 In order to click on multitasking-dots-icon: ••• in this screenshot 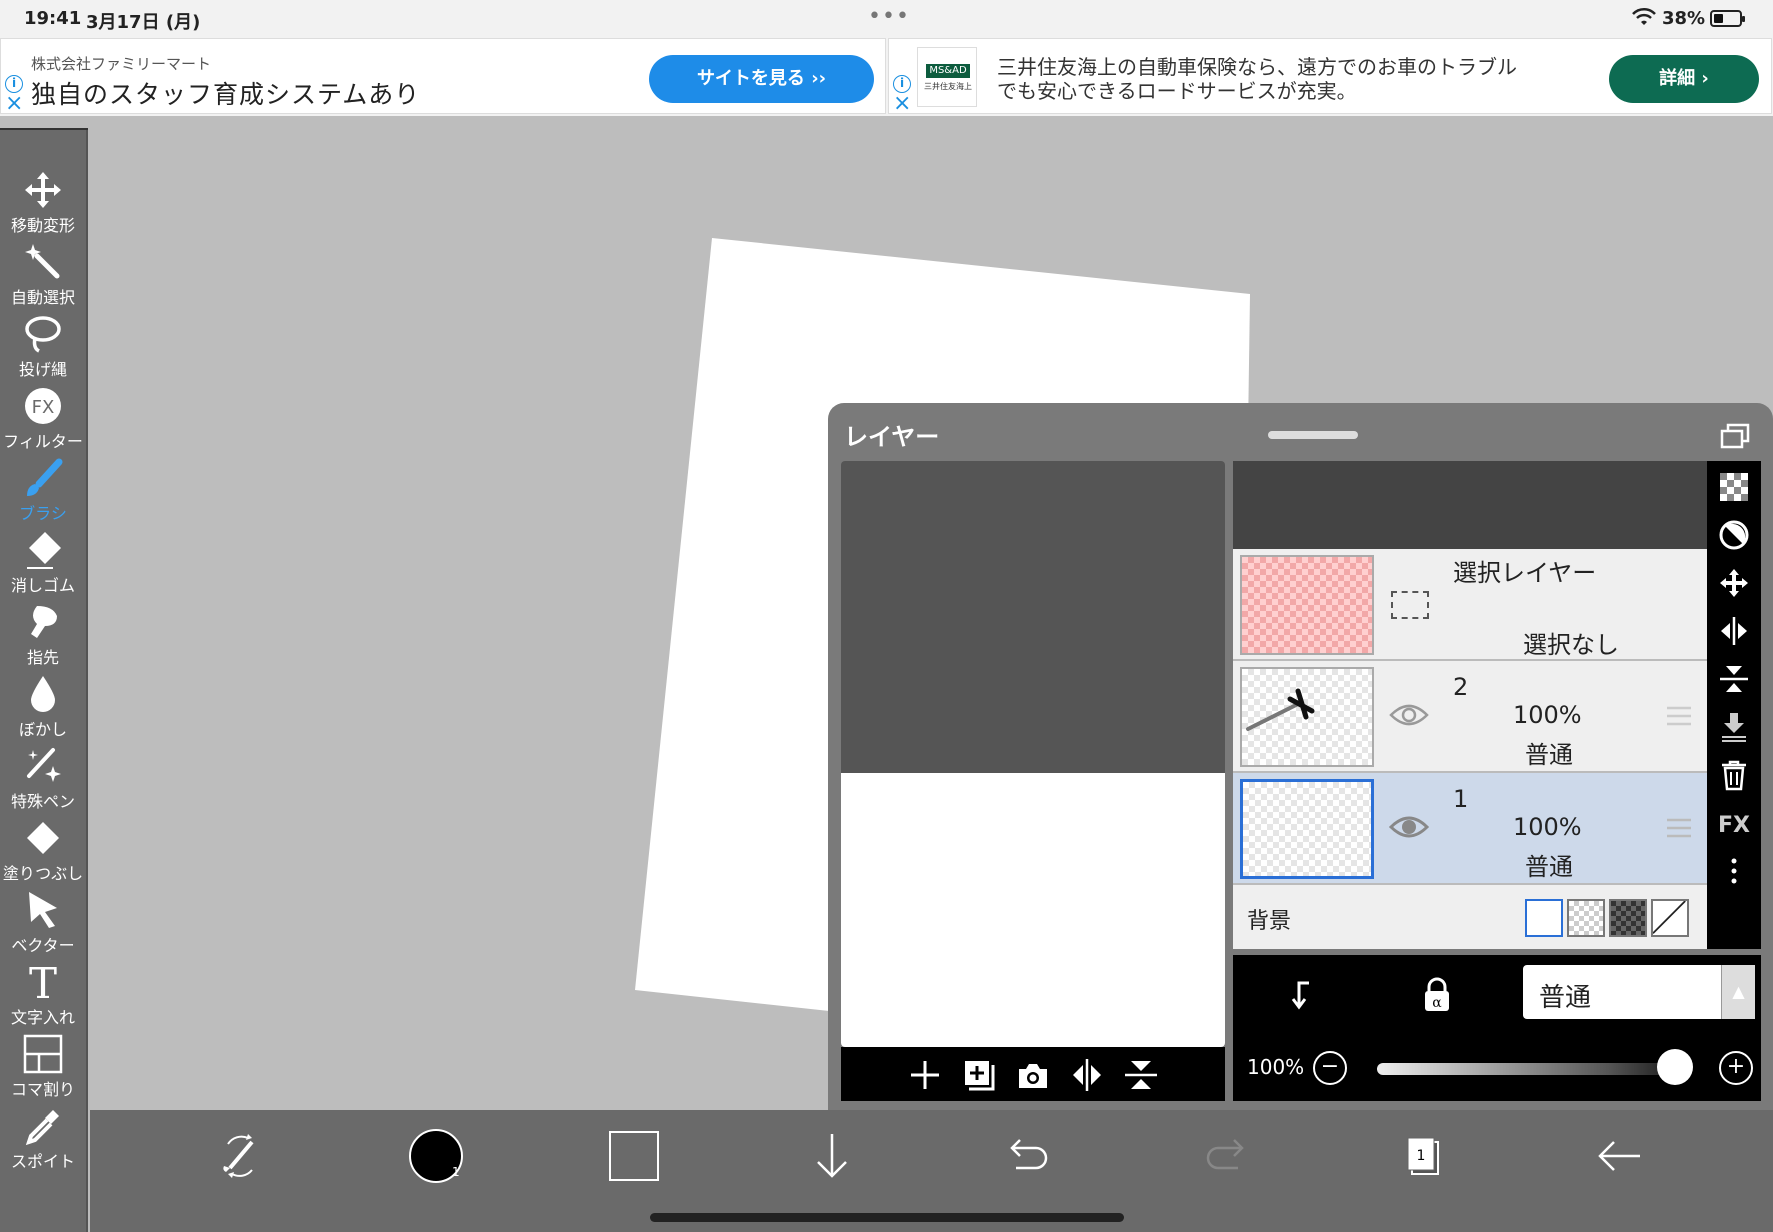, I will do `click(889, 16)`.